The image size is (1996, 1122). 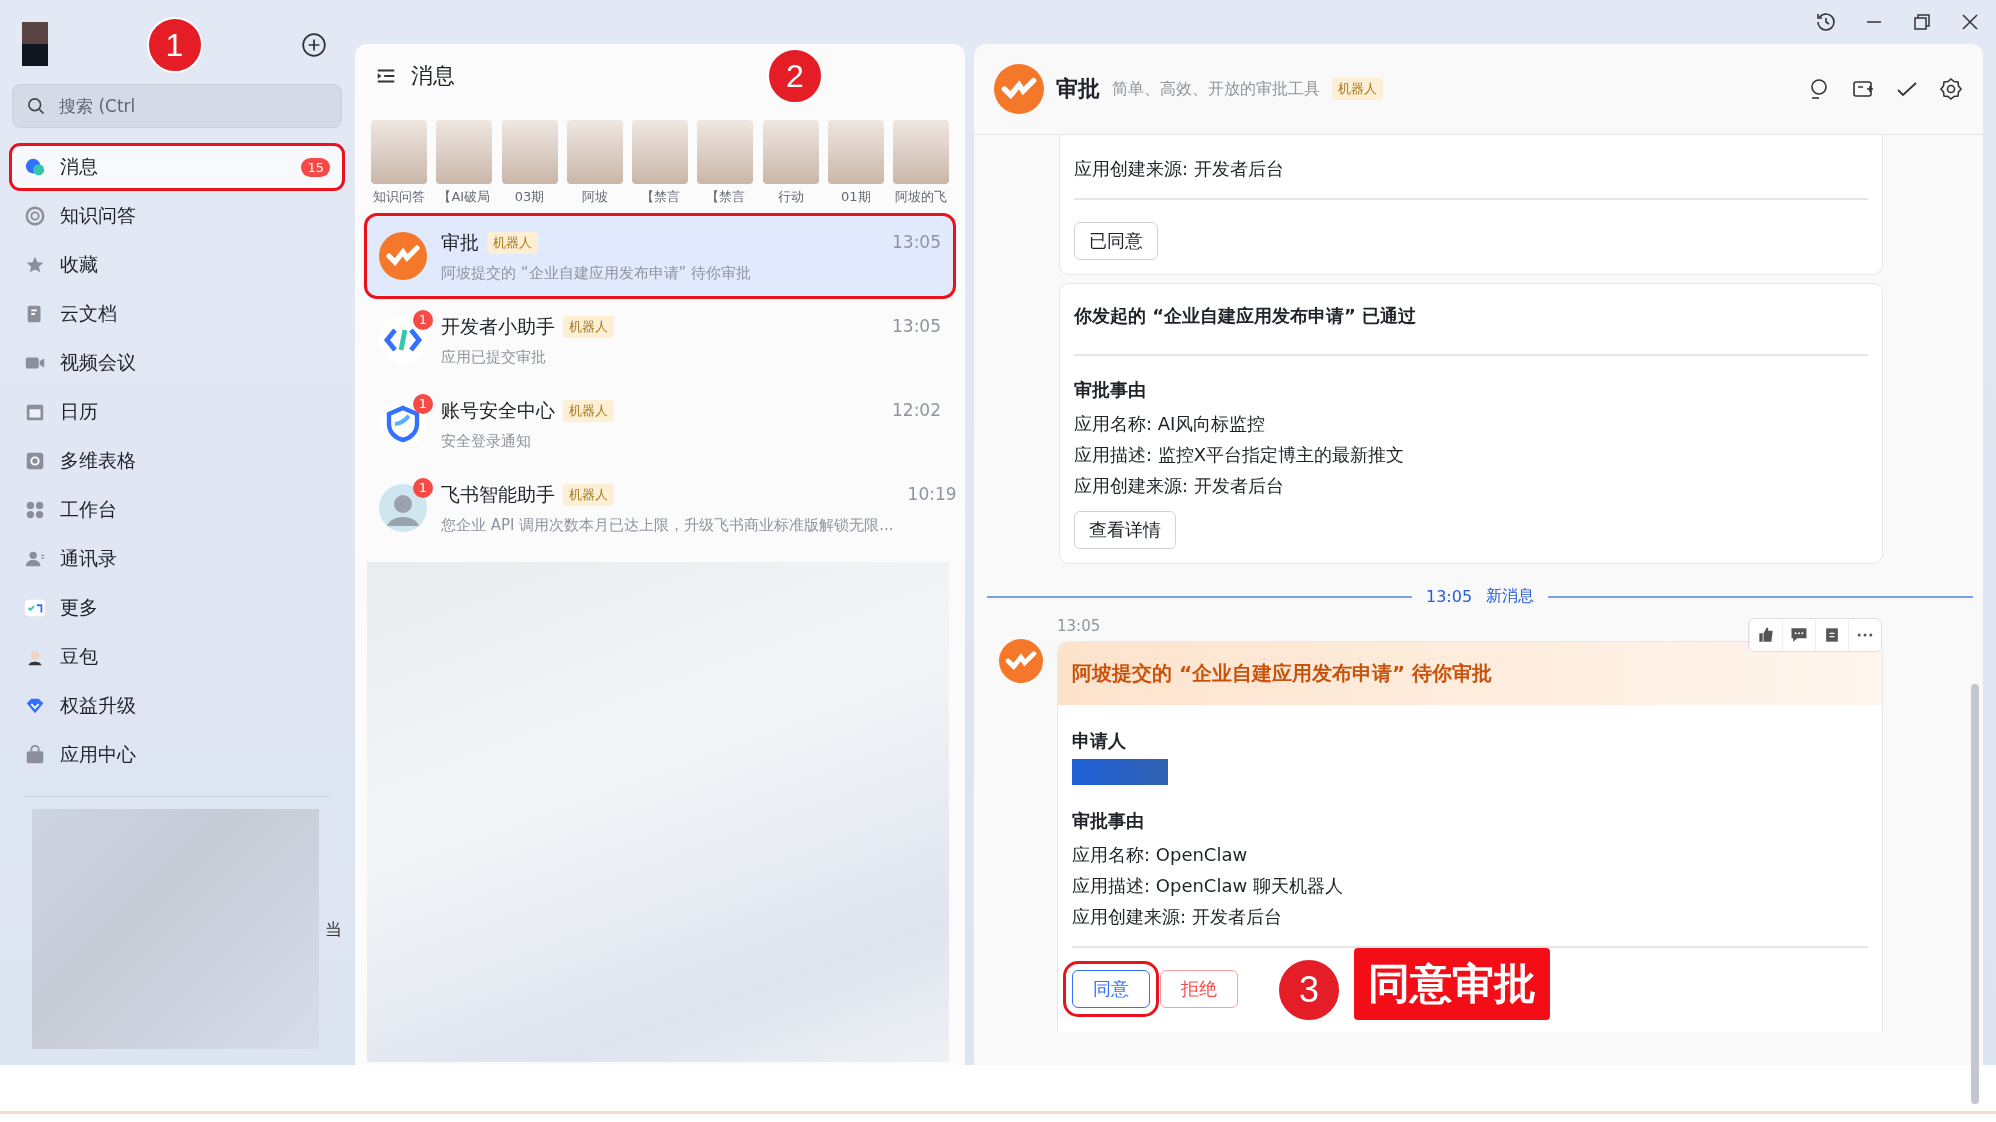 What do you see at coordinates (660, 256) in the screenshot?
I see `chat-list-item: 审批 机器人 阿坡提交的 “企业自建应用发布申请” 待你审批 13:05` at bounding box center [660, 256].